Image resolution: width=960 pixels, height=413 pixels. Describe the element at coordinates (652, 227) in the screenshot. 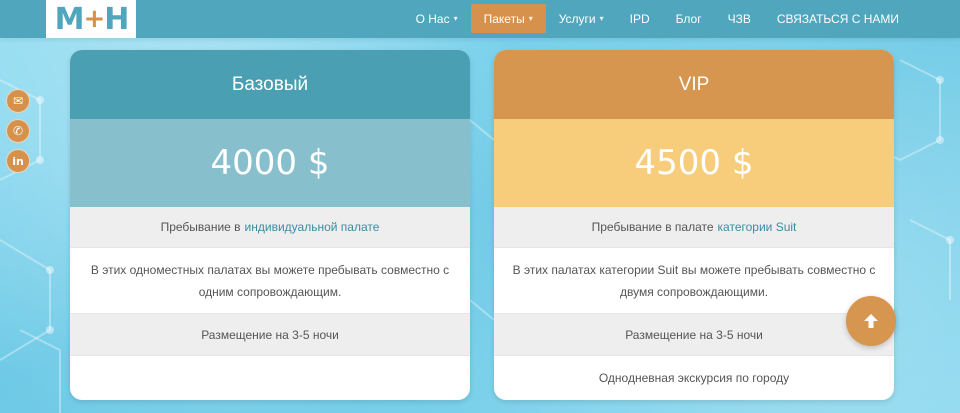

I see `feature-text: Пребывание в палате` at that location.